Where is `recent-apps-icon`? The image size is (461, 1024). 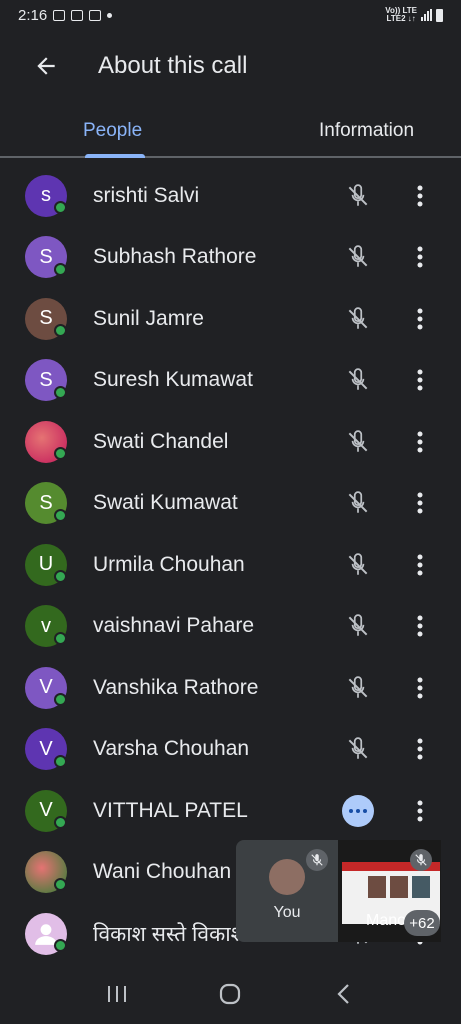 recent-apps-icon is located at coordinates (116, 994).